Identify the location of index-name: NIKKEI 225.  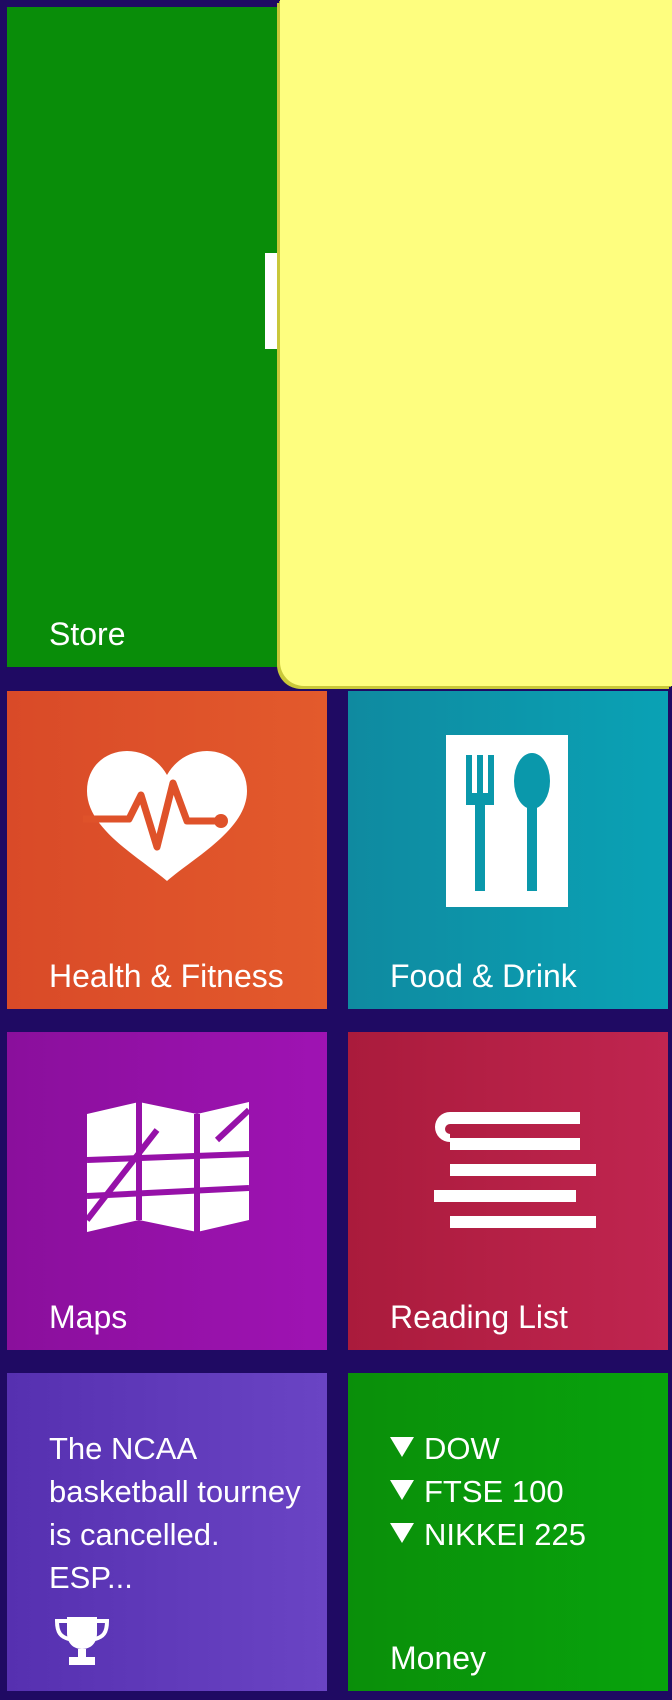
(505, 1534).